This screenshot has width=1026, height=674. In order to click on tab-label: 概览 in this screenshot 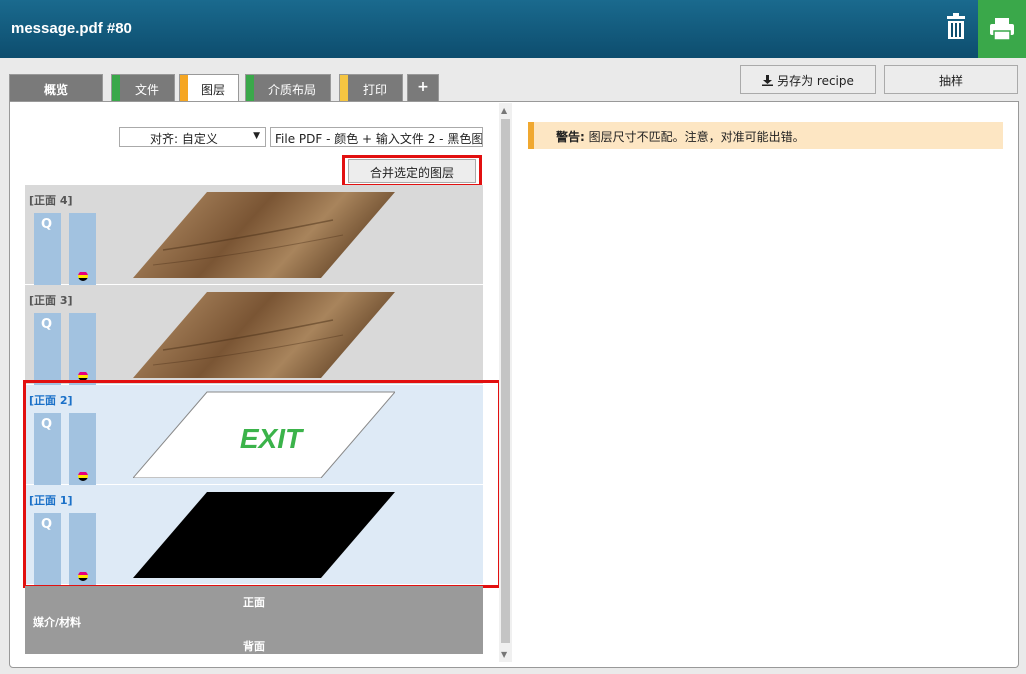, I will do `click(55, 90)`.